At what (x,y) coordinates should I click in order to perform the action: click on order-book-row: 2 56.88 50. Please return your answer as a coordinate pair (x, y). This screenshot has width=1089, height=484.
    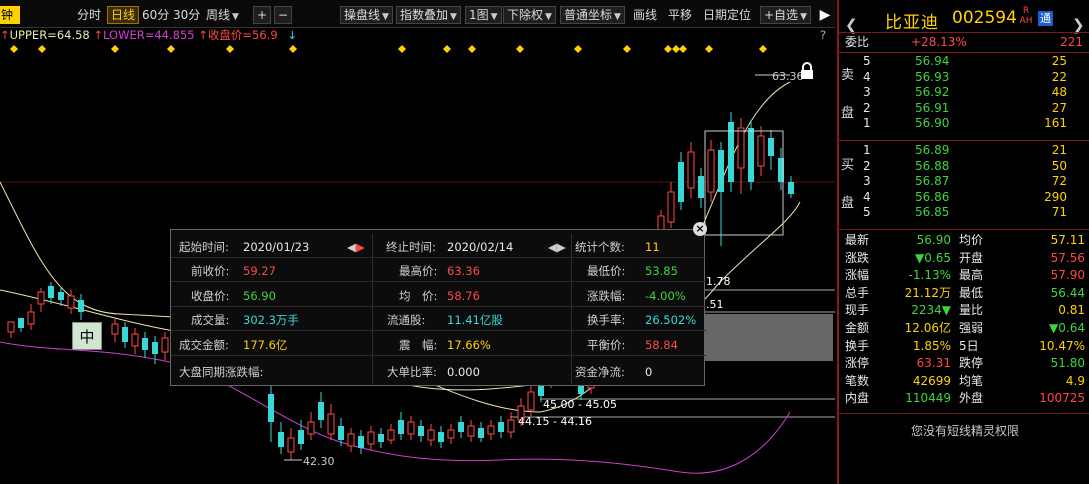
    Looking at the image, I should click on (964, 167).